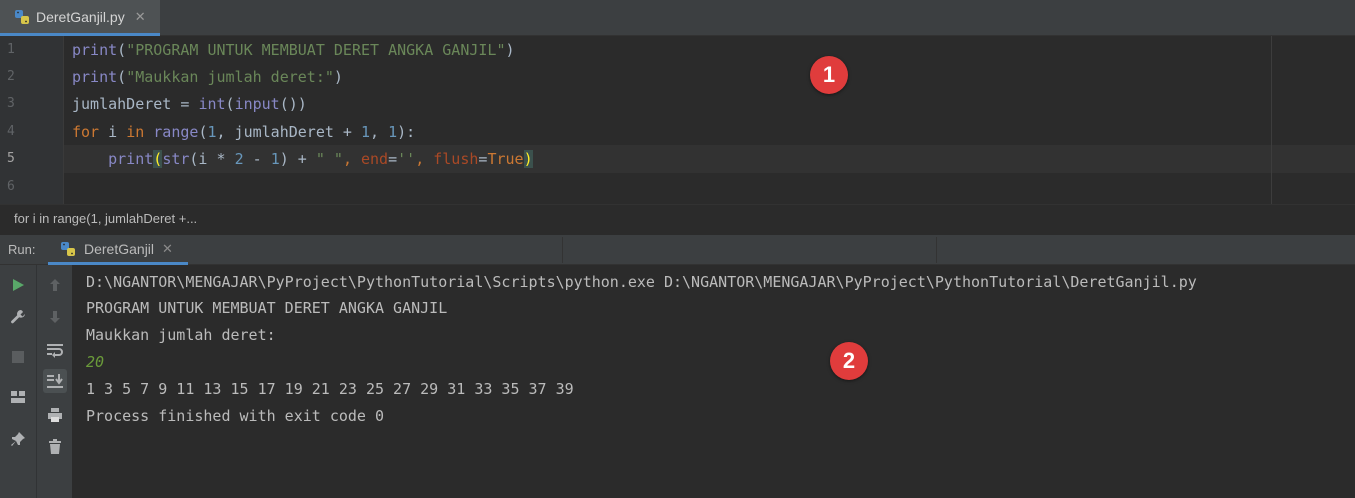  What do you see at coordinates (829, 75) in the screenshot?
I see `annotation-badge-1: 1` at bounding box center [829, 75].